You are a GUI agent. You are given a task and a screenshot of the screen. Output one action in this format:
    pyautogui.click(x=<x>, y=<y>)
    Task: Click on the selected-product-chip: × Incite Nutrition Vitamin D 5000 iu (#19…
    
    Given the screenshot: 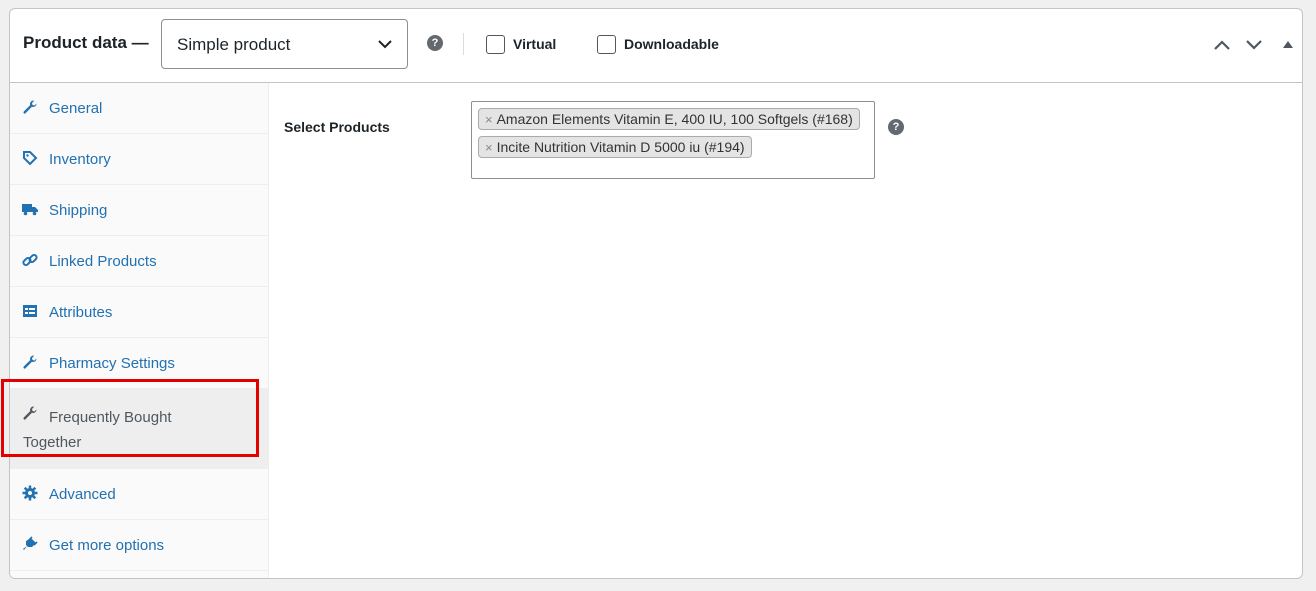 What is the action you would take?
    pyautogui.click(x=615, y=147)
    